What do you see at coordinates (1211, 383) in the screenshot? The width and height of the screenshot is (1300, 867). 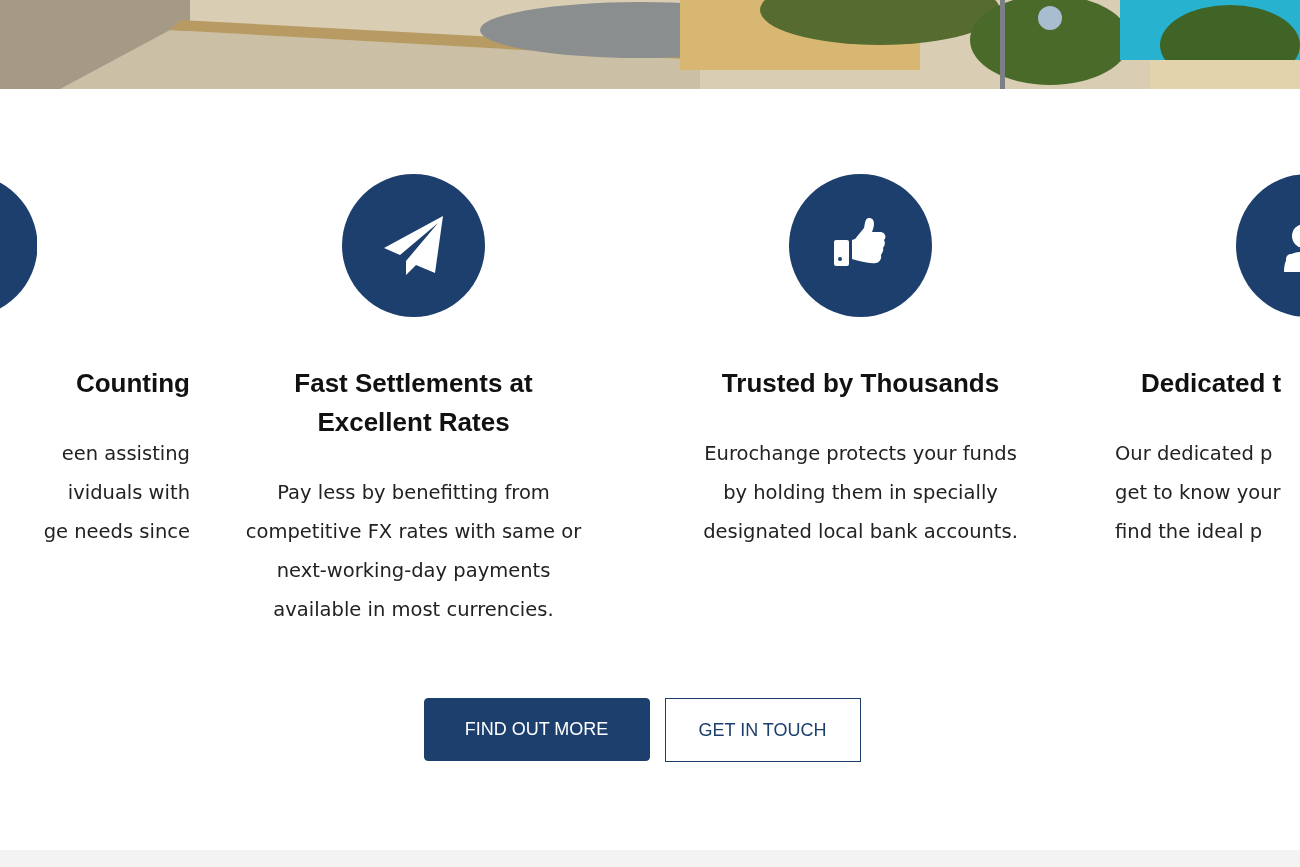 I see `feature-title: Dedicated t` at bounding box center [1211, 383].